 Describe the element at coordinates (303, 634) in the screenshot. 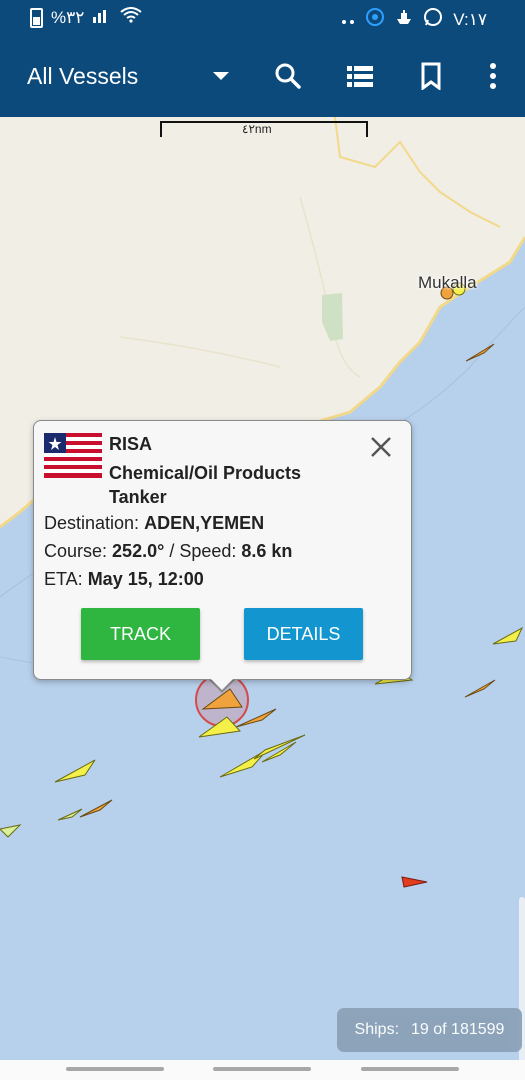

I see `details-button: DETAILS` at that location.